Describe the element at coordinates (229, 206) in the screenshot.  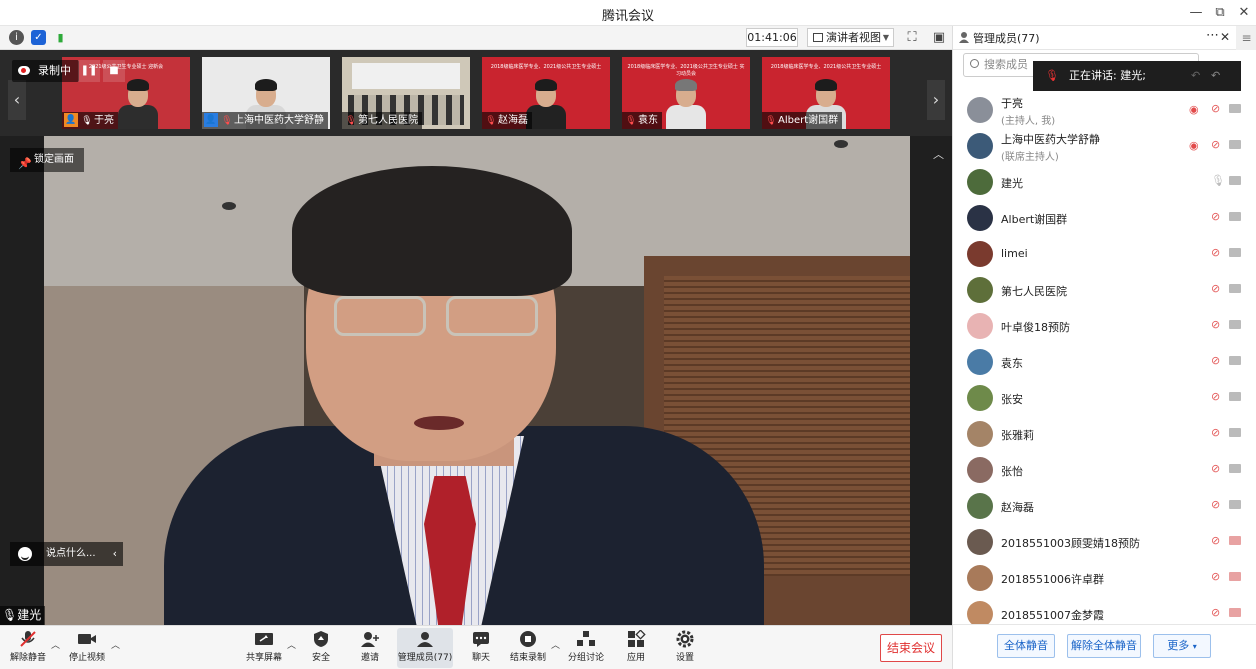
I see `ceiling-lamp` at that location.